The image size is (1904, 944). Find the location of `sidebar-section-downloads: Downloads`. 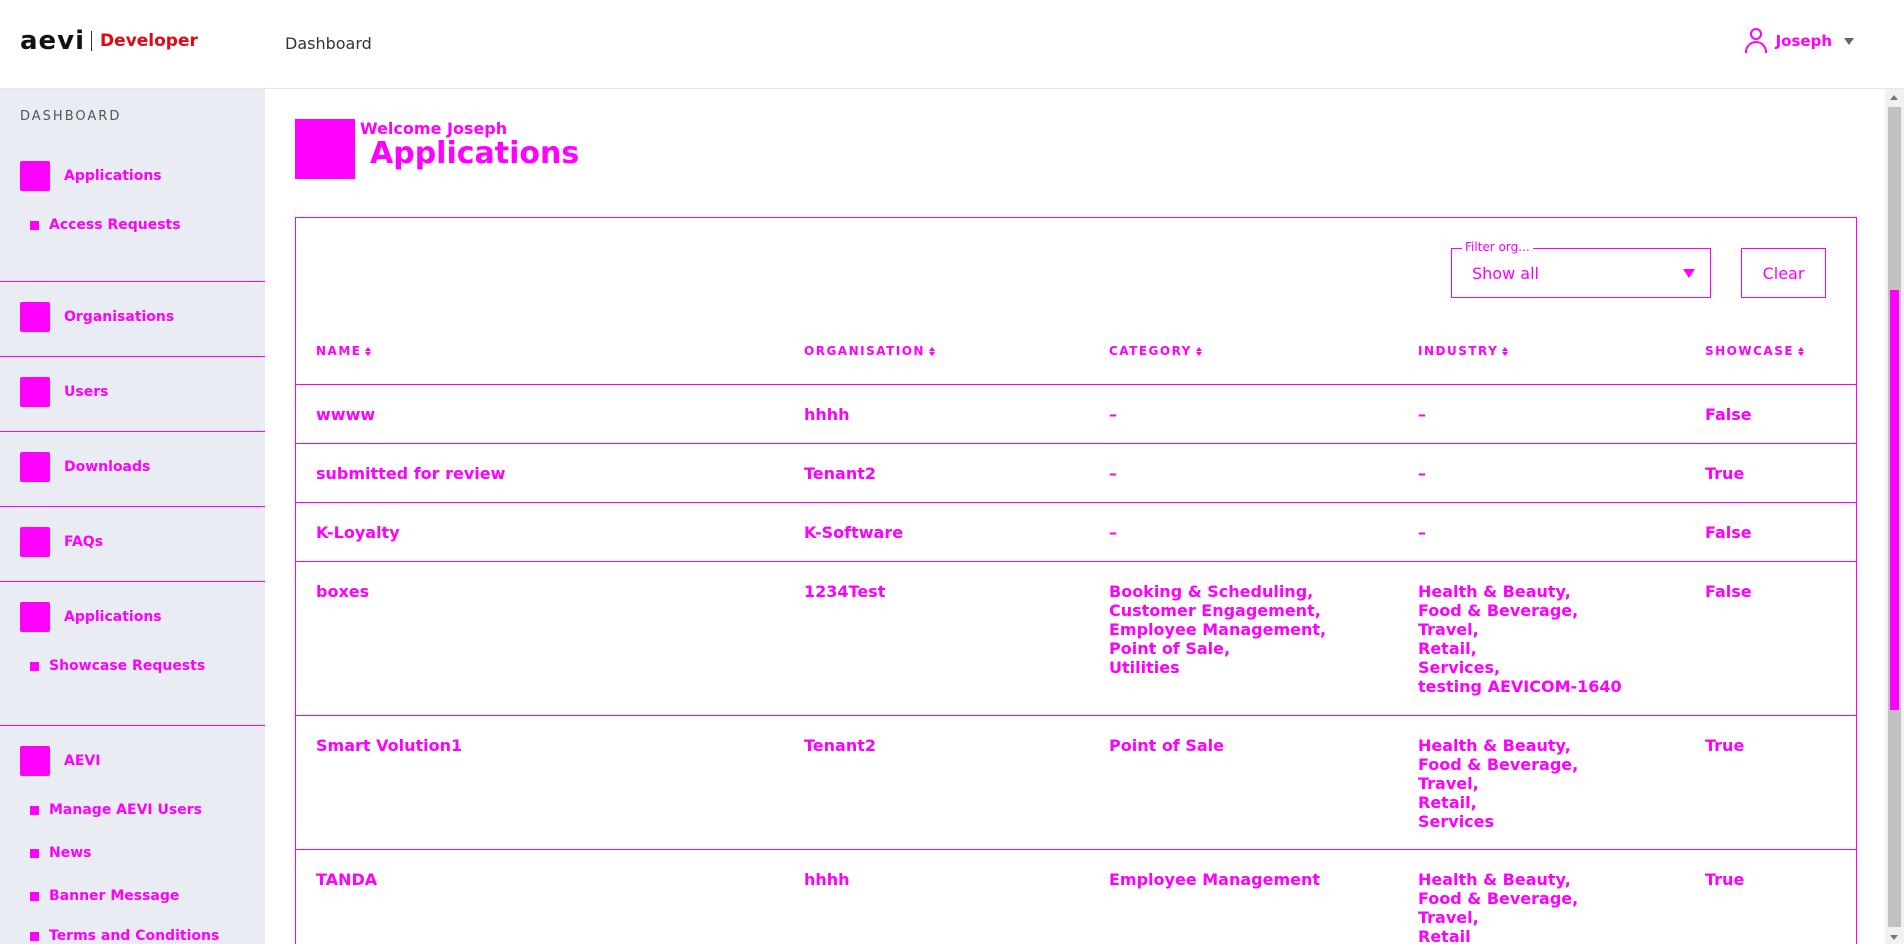

sidebar-section-downloads: Downloads is located at coordinates (132, 467).